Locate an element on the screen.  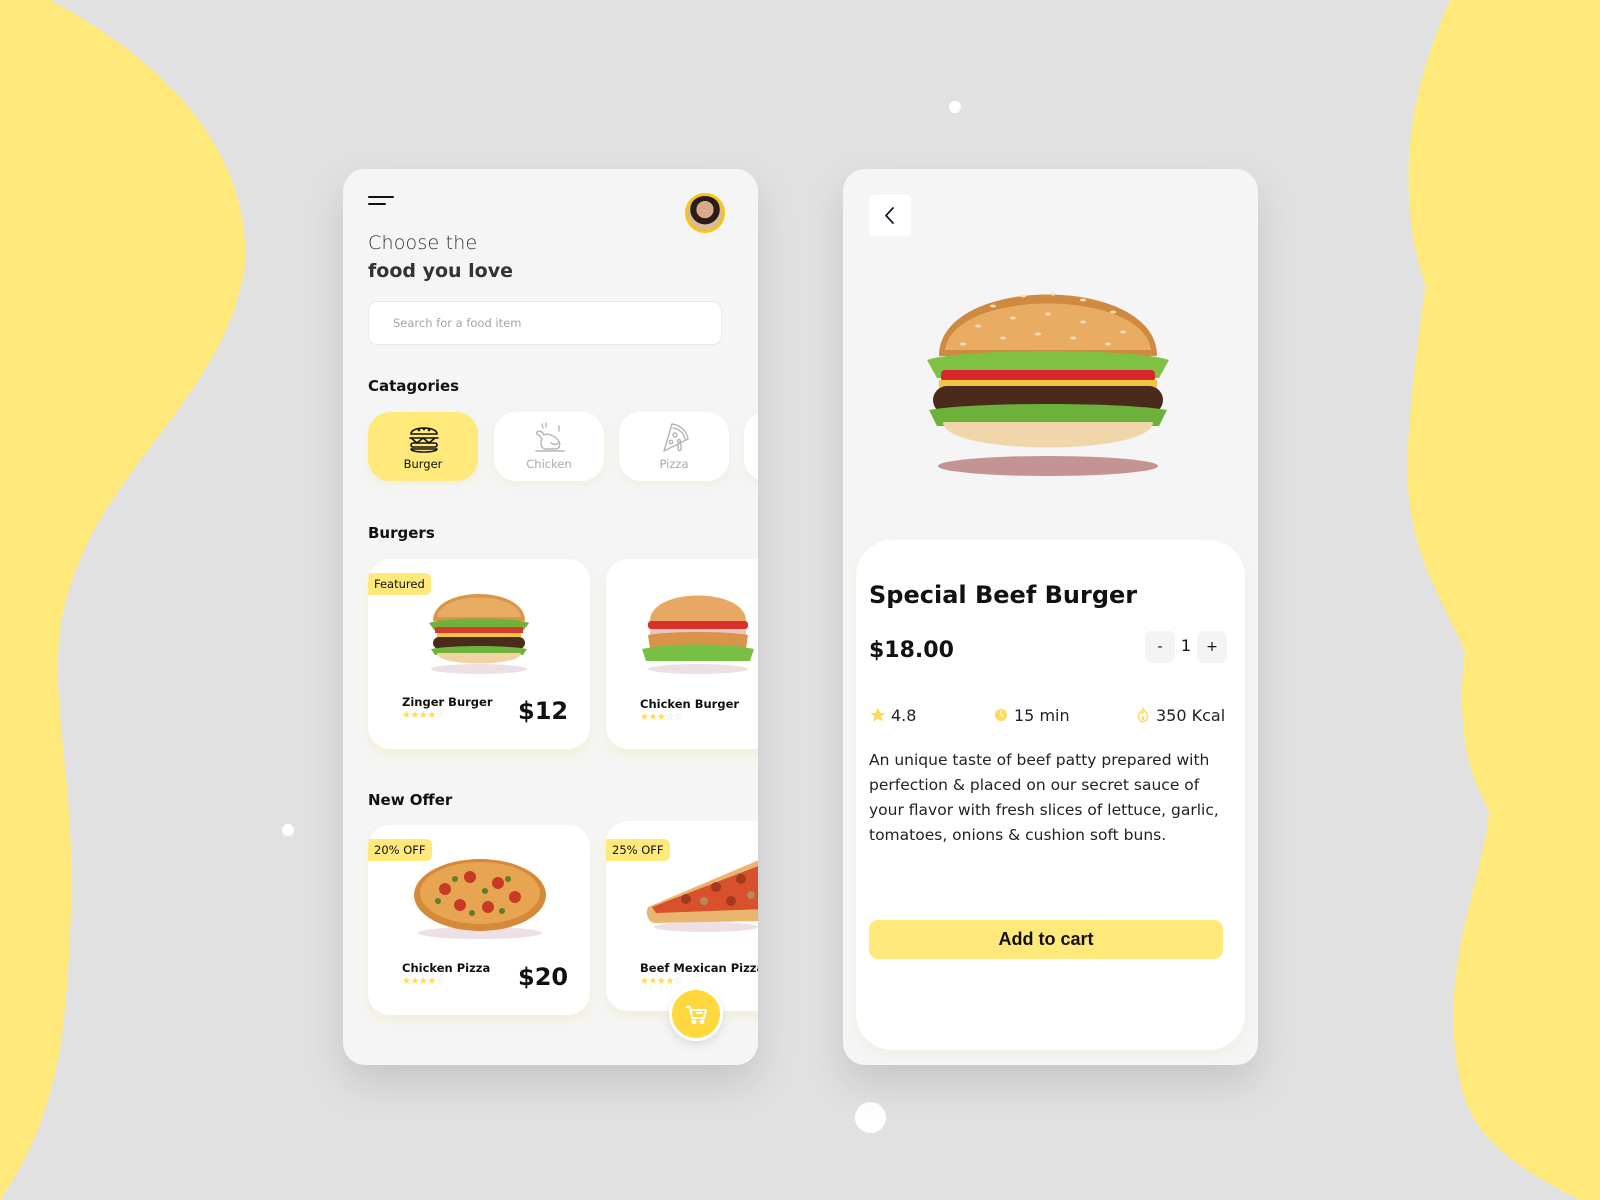
headline-bold: food you love is located at coordinates (441, 271).